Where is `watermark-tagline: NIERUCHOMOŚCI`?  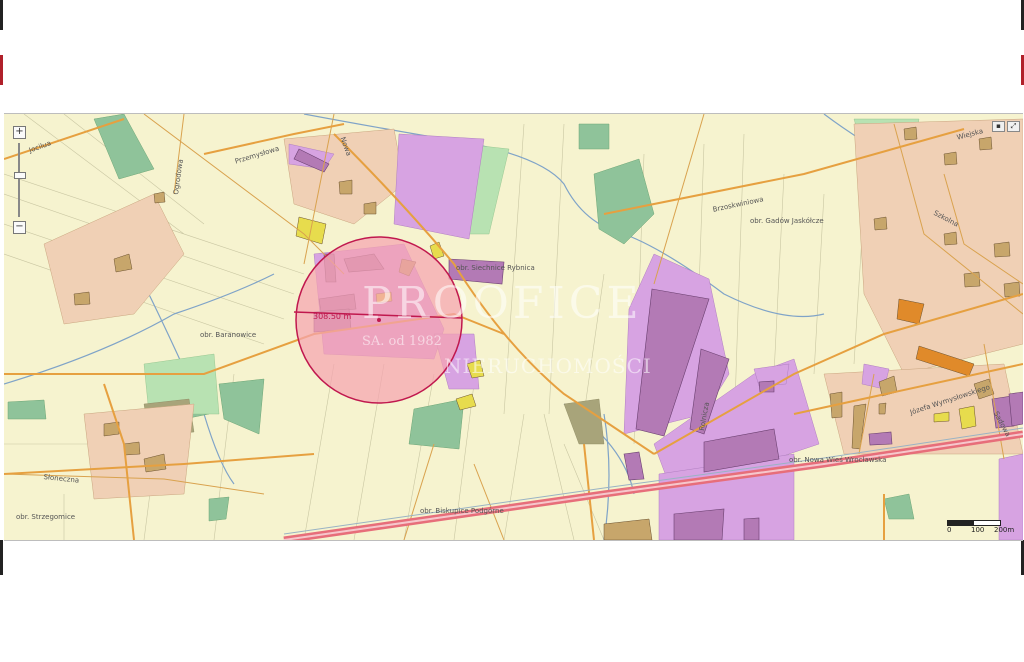 watermark-tagline: NIERUCHOMOŚCI is located at coordinates (548, 366).